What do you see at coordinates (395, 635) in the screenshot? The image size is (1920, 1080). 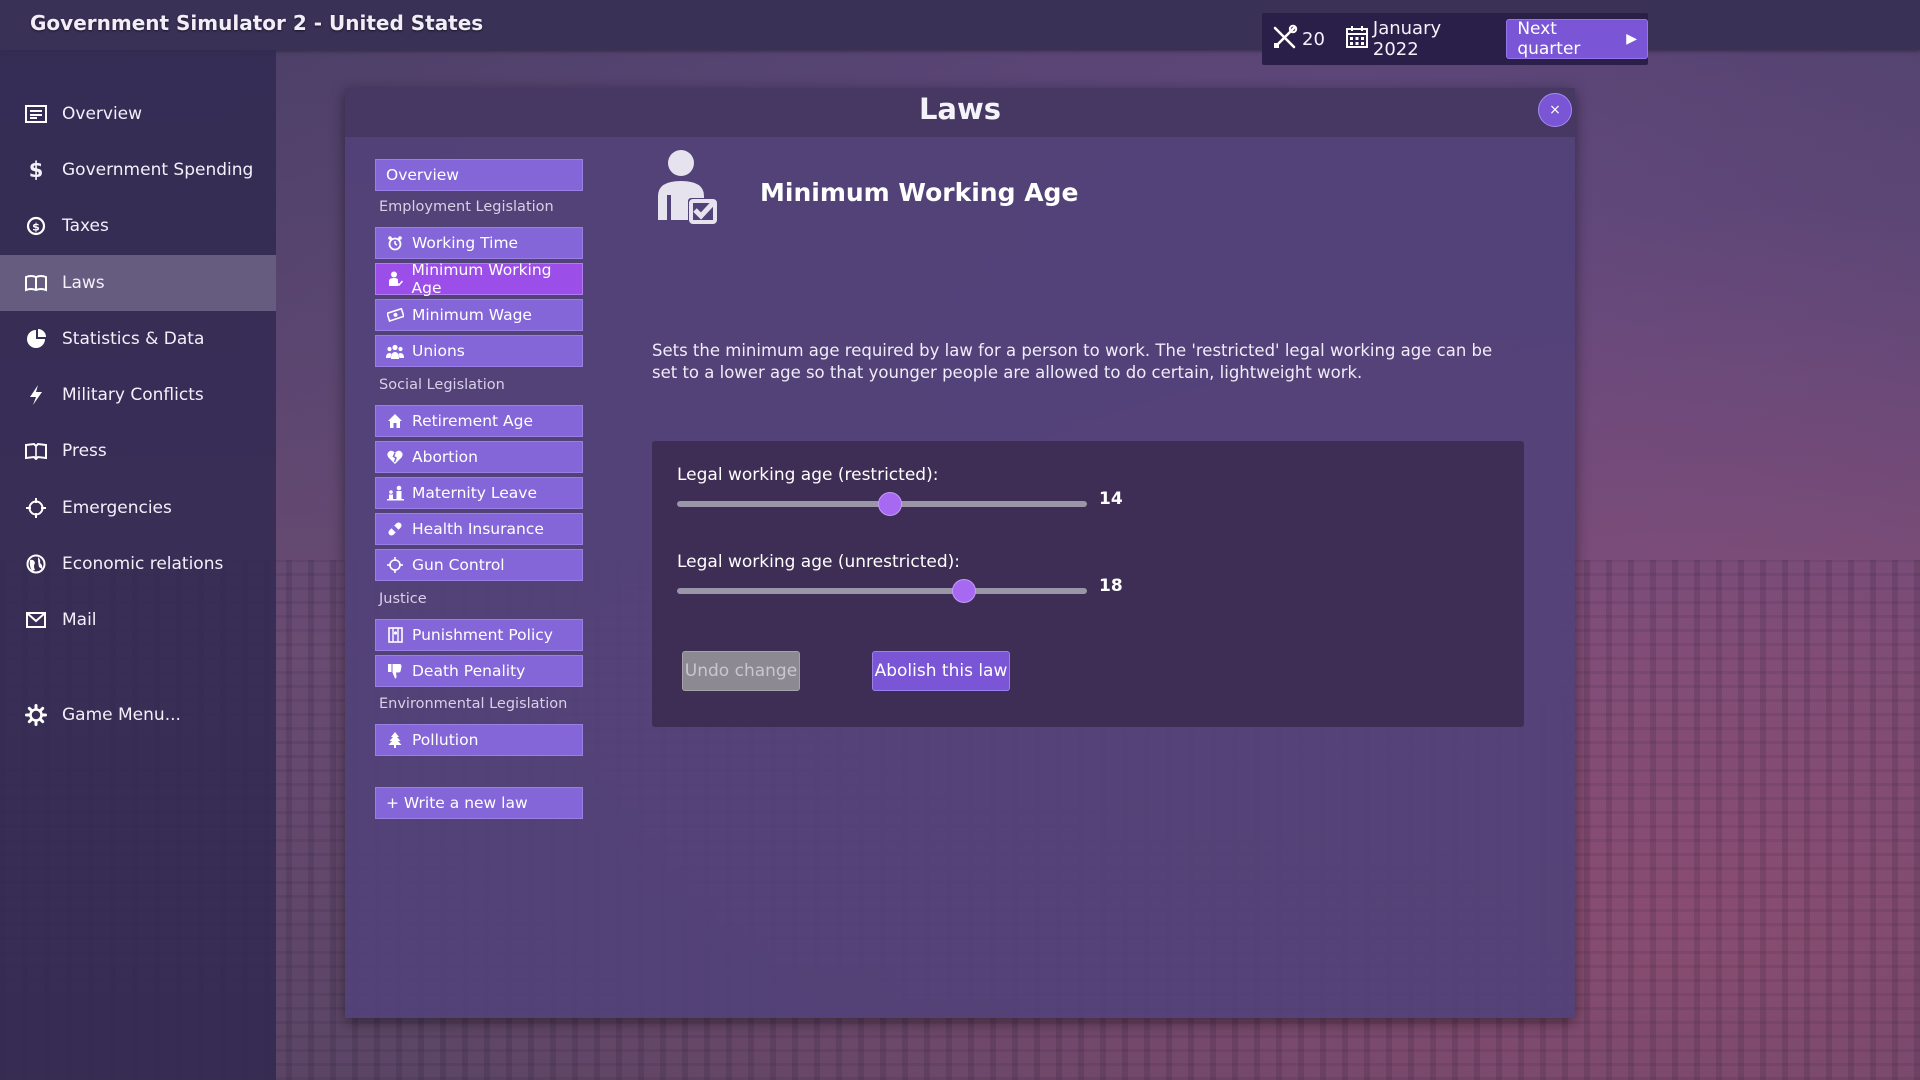 I see `jail-icon` at bounding box center [395, 635].